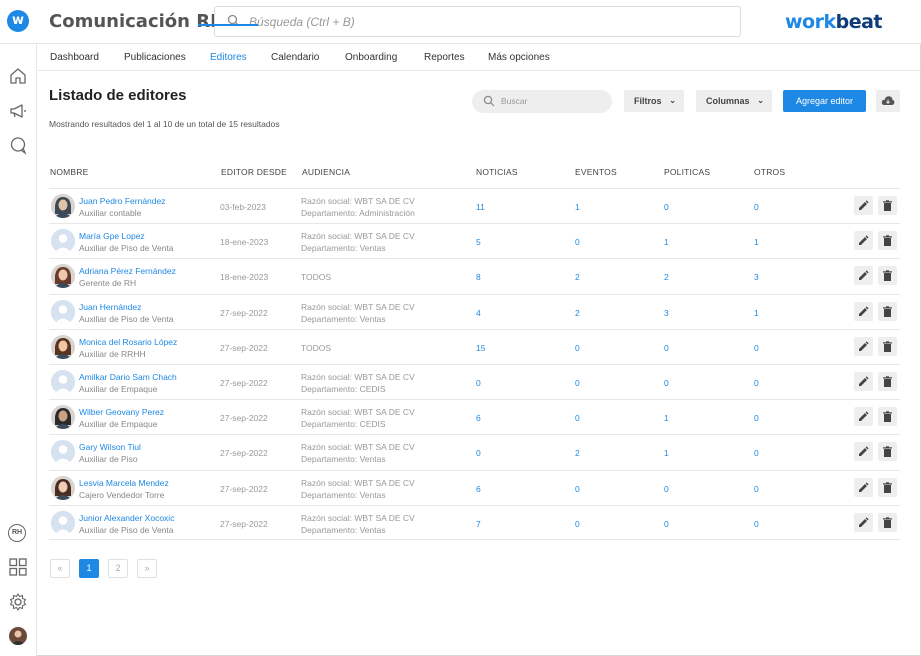 This screenshot has height=656, width=921. What do you see at coordinates (888, 101) in the screenshot?
I see `download-button` at bounding box center [888, 101].